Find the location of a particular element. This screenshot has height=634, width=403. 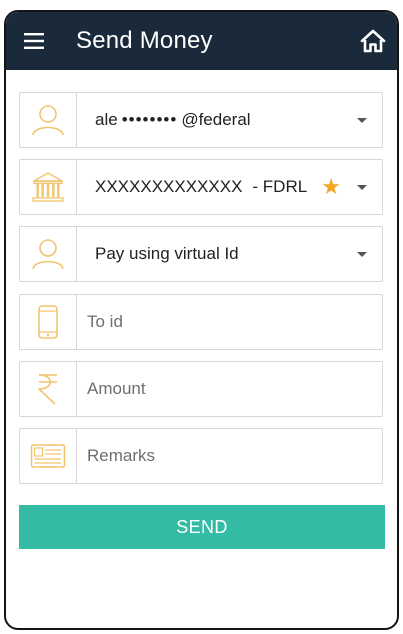

from-account-icon-cell is located at coordinates (48, 120).